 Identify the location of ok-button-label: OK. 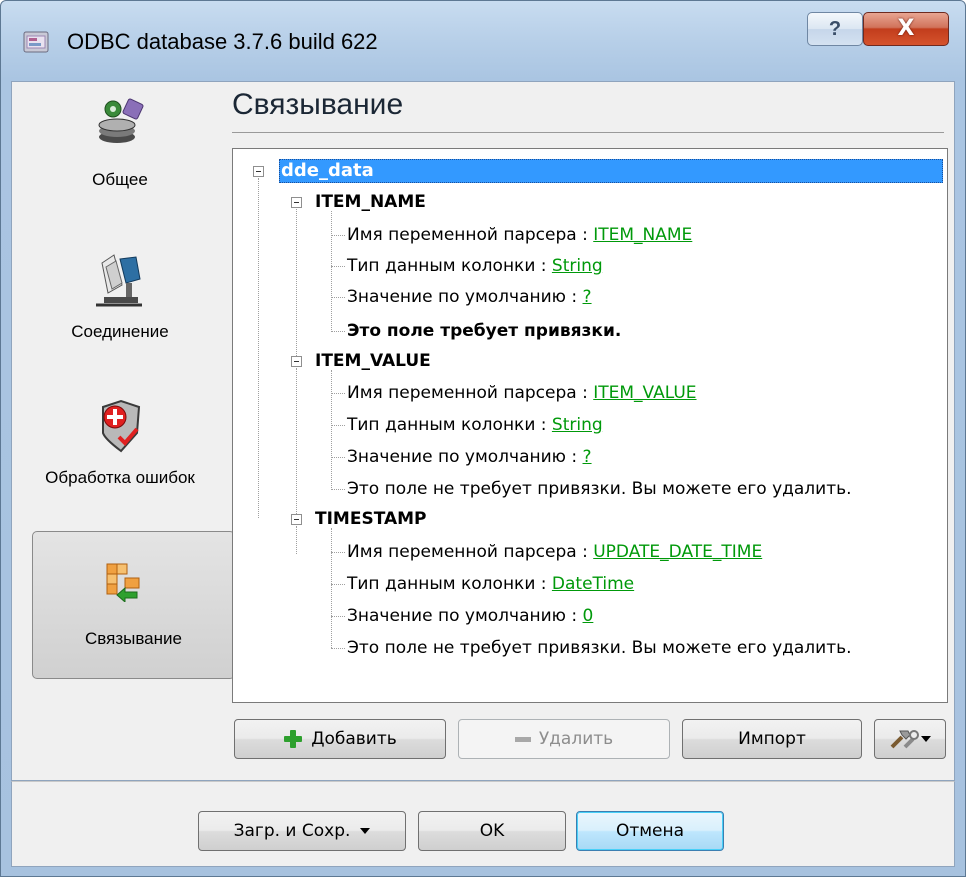
(492, 831).